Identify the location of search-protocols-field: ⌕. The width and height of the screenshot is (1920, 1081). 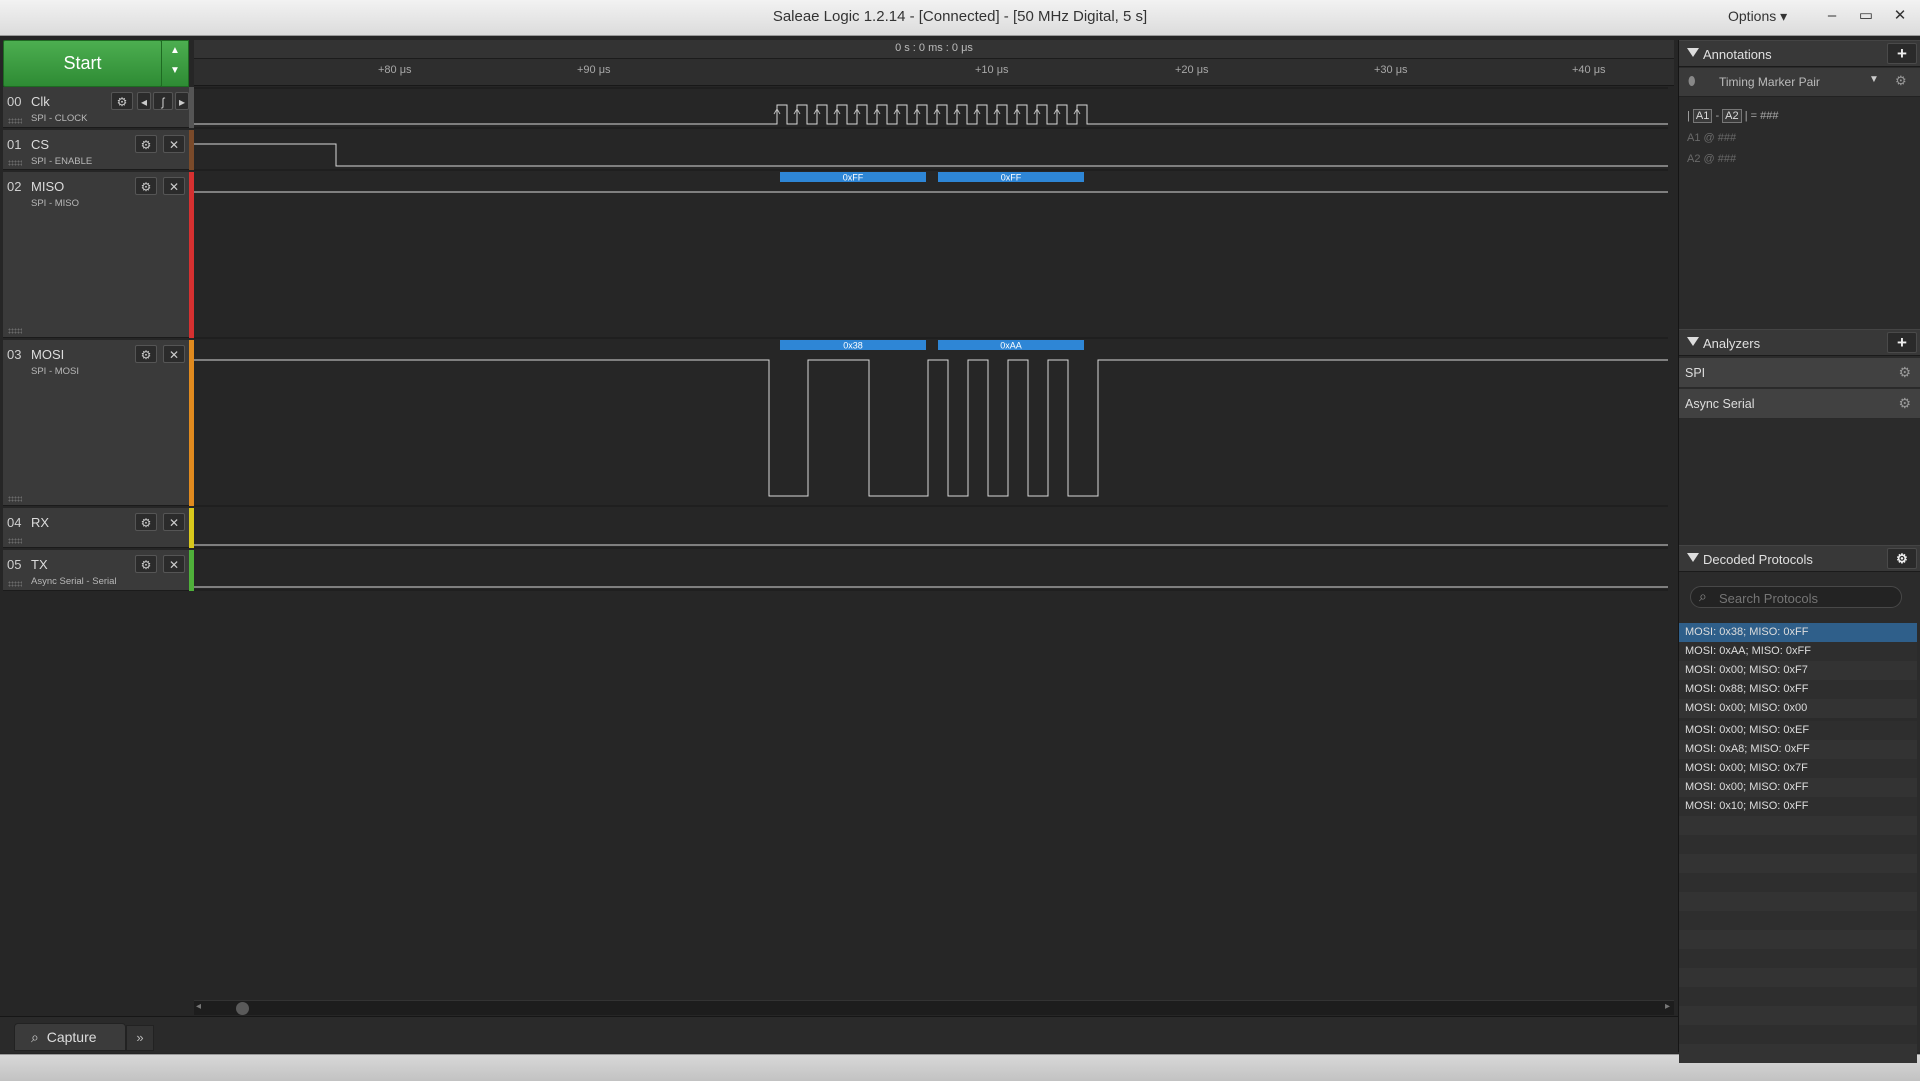
(1796, 597).